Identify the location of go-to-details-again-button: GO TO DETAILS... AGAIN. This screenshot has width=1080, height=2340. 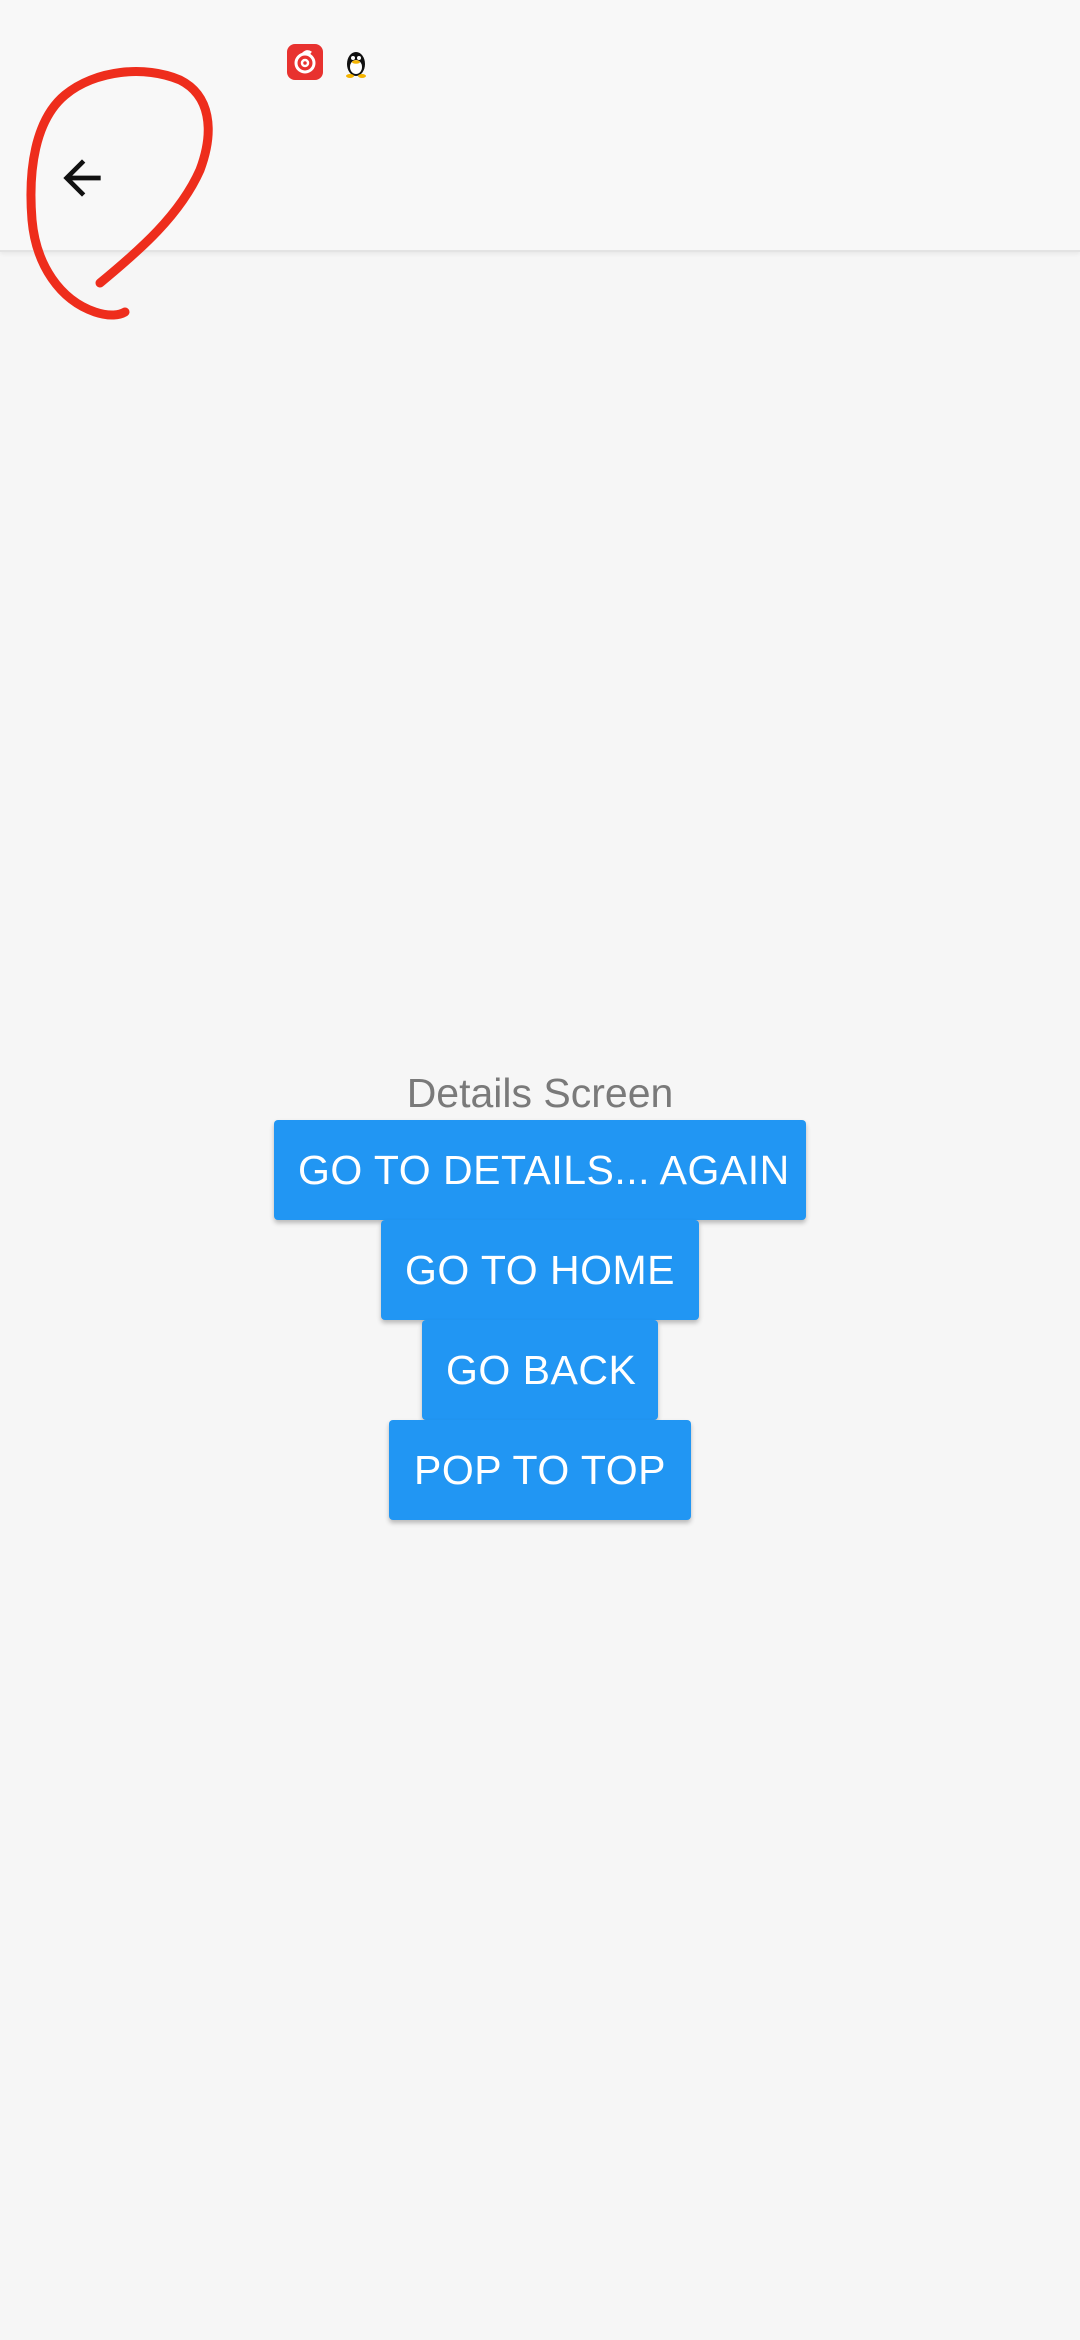
(540, 1170).